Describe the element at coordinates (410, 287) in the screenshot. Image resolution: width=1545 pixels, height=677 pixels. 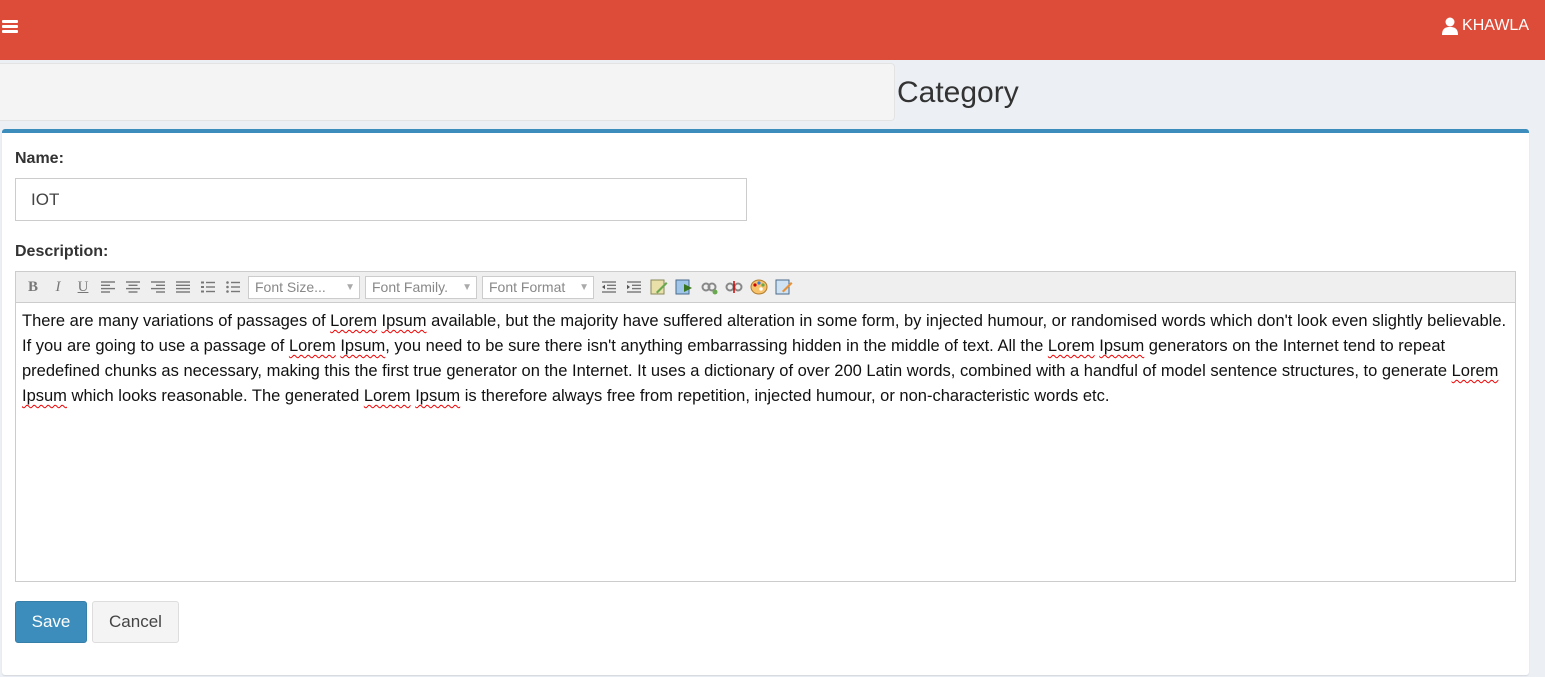
I see `font-family-value: Font Family.` at that location.